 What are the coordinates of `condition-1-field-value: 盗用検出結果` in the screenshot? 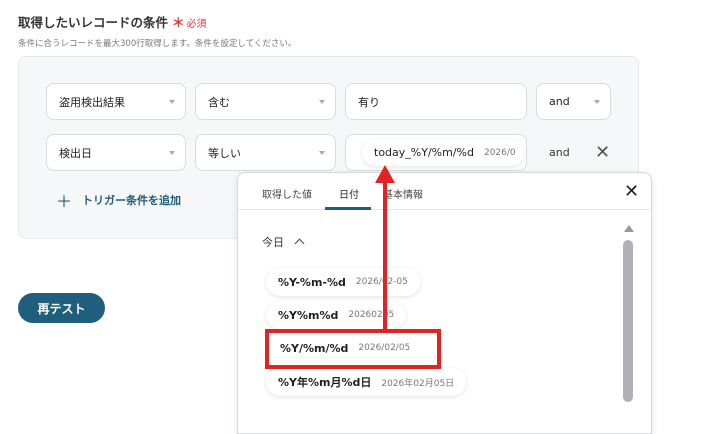 It's located at (92, 102).